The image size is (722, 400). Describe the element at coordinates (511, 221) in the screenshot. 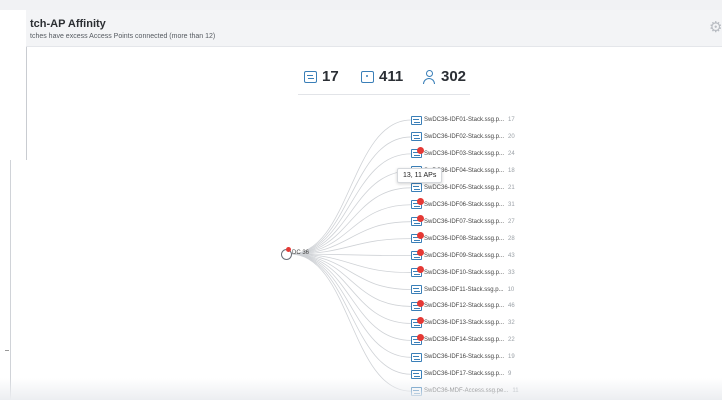

I see `ap-count-label: 27` at that location.